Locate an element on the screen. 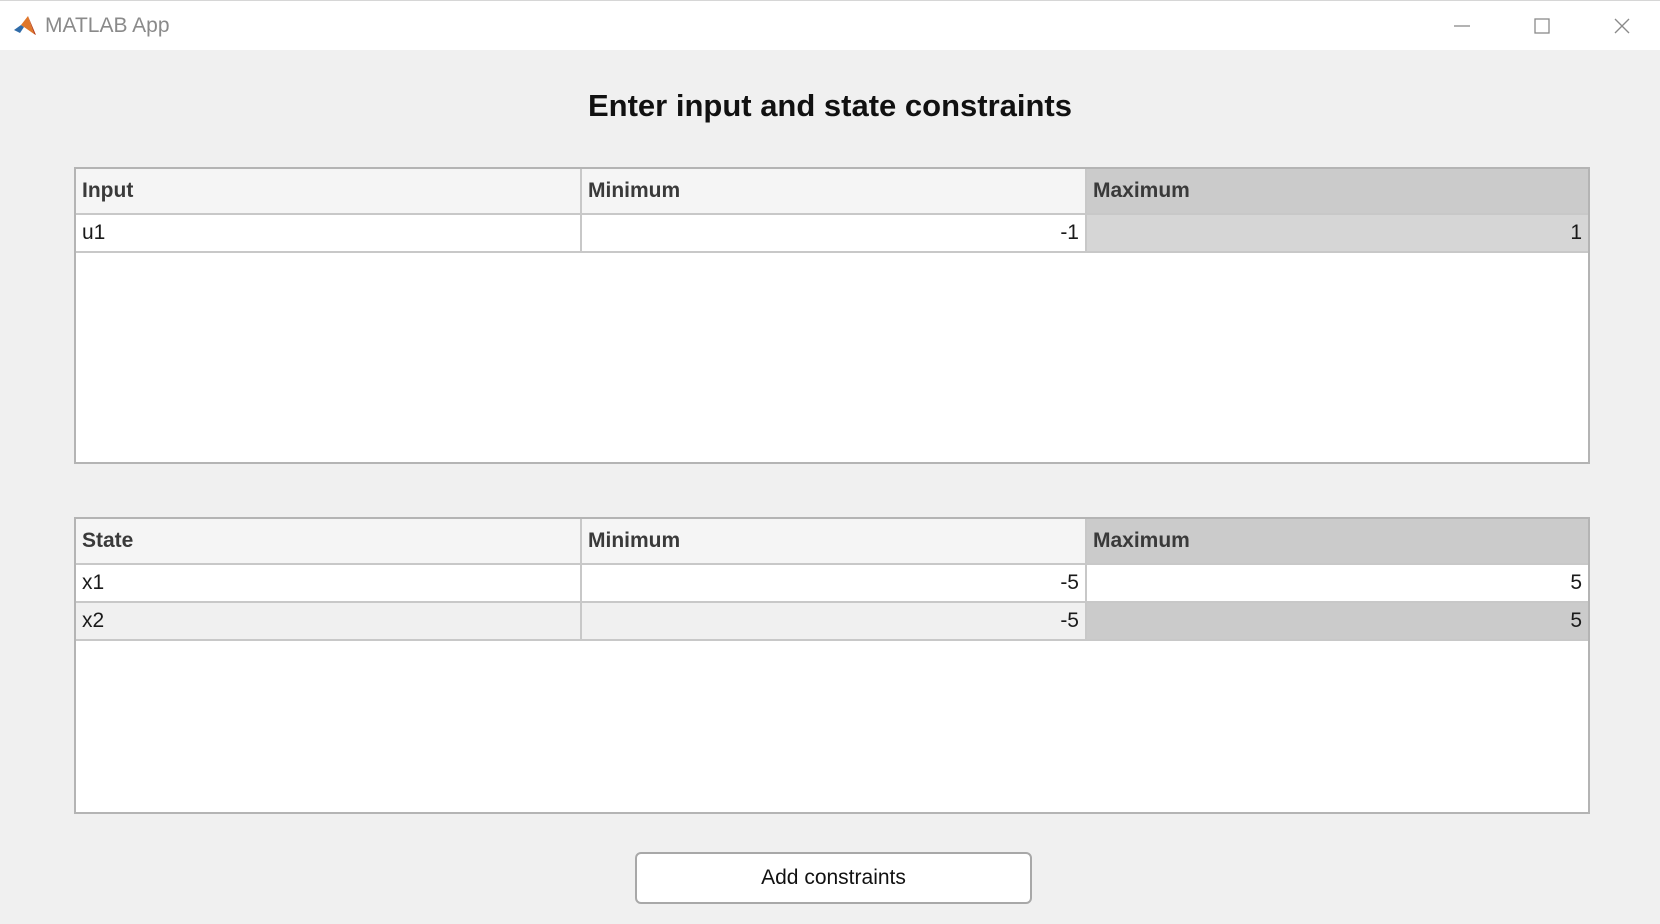  table-cell-maximum: 1 is located at coordinates (1337, 233).